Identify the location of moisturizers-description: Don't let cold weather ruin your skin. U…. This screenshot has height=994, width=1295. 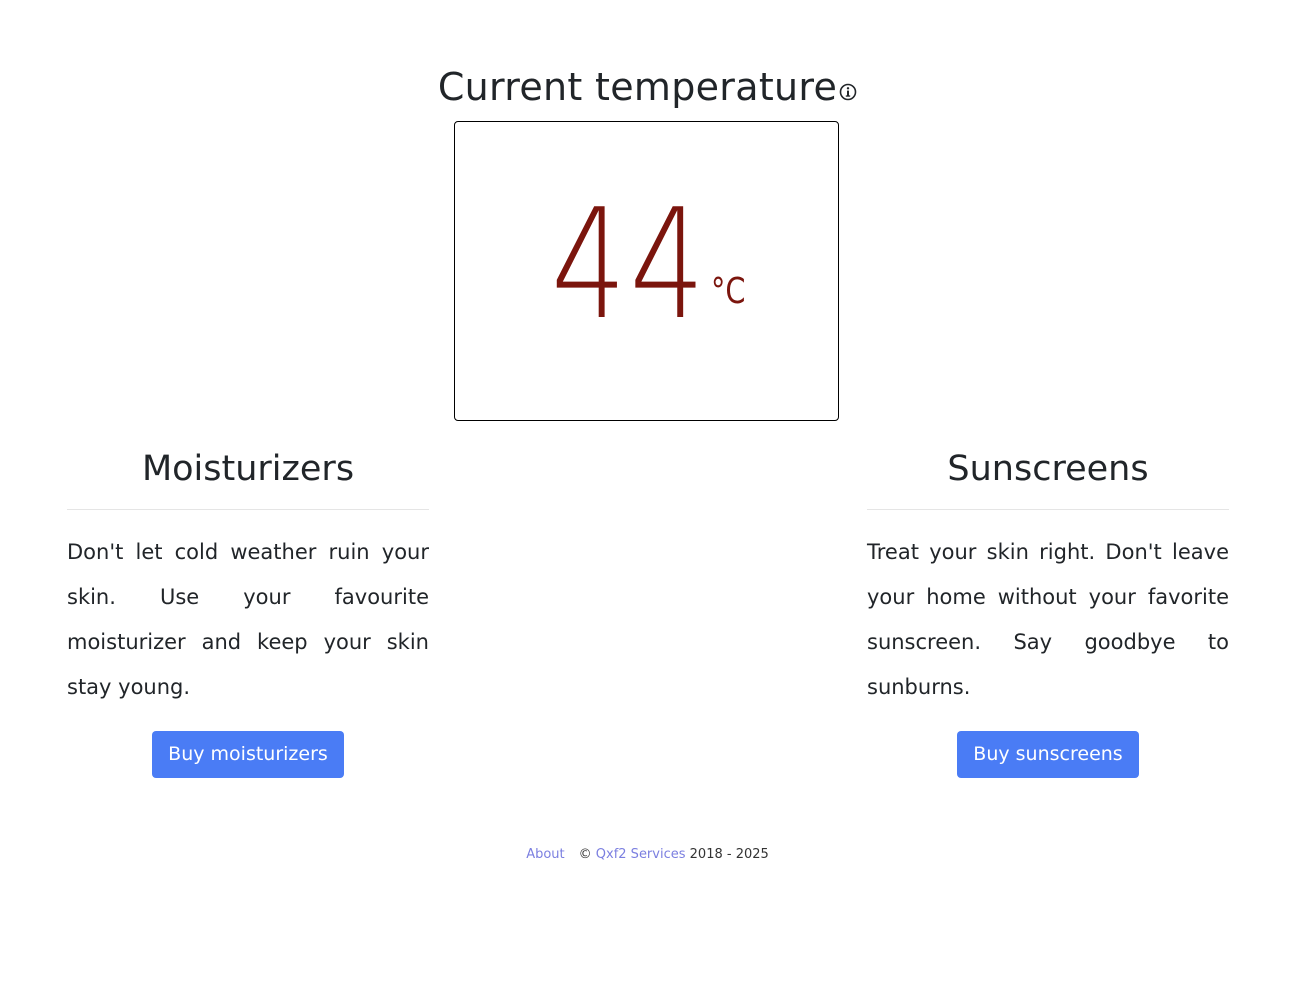
(248, 619).